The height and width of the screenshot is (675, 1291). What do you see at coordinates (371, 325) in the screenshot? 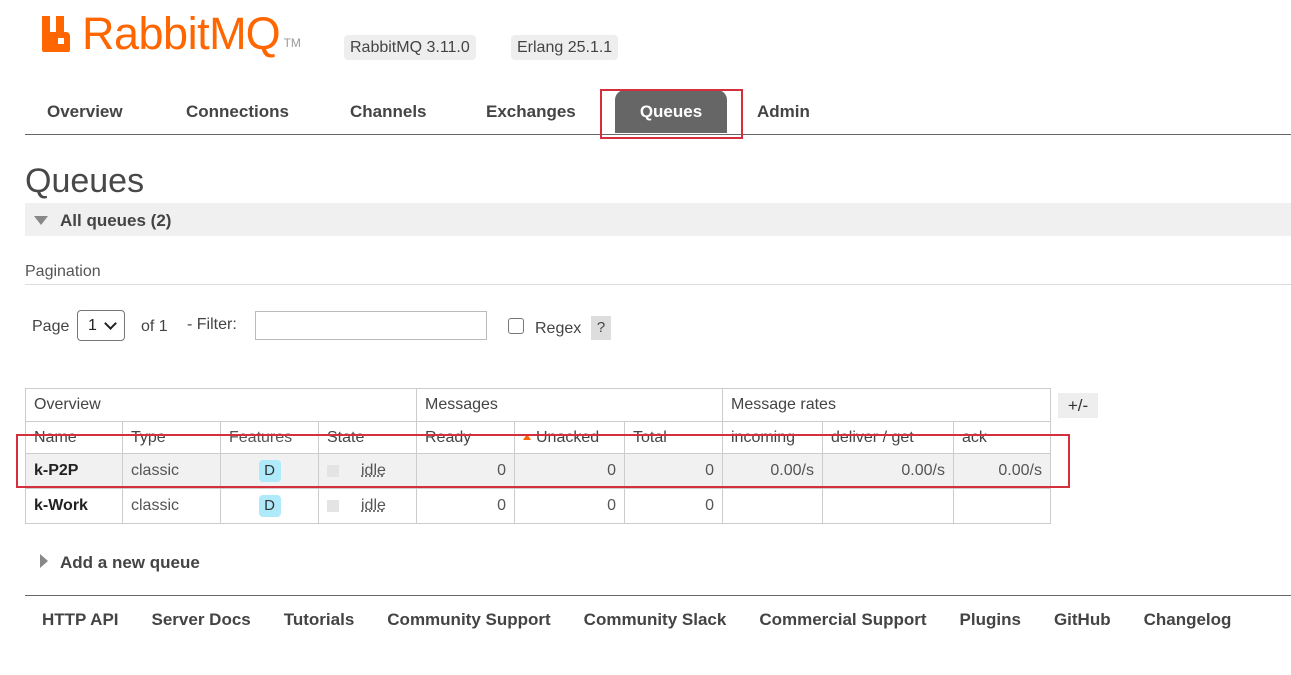
I see `filter-input` at bounding box center [371, 325].